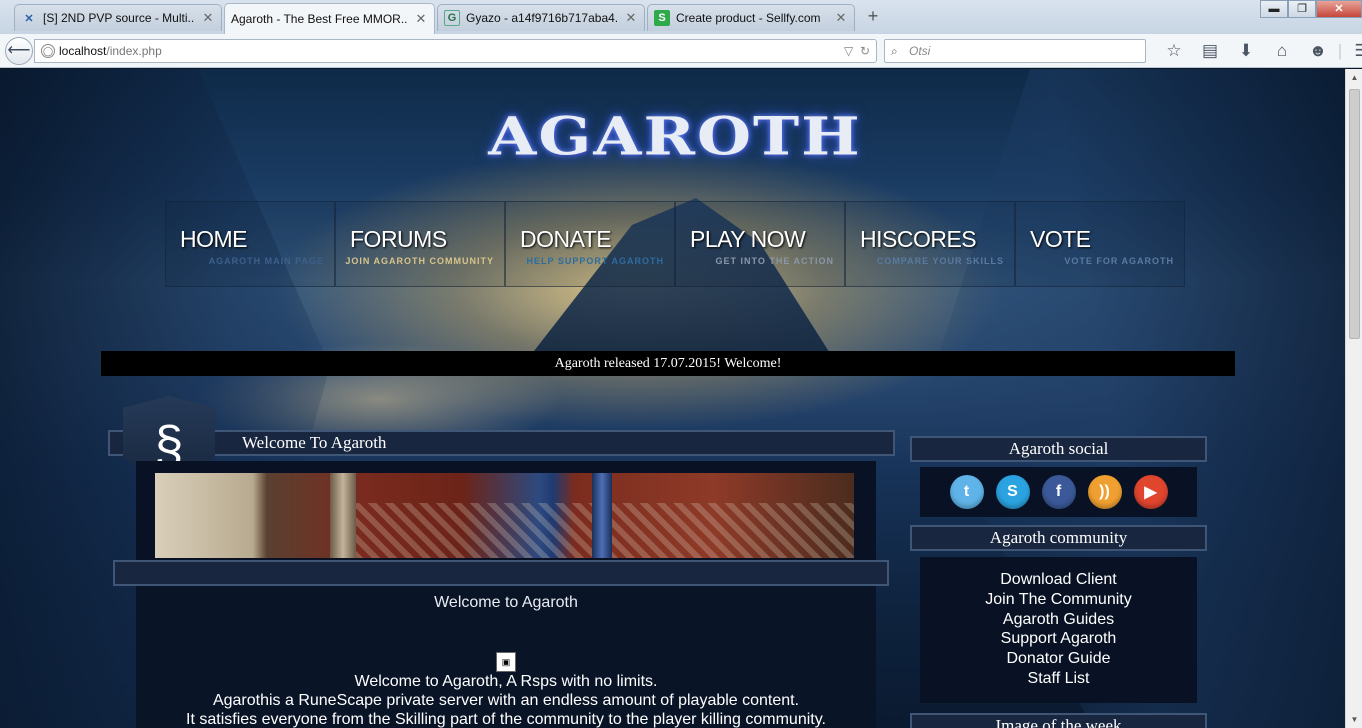 Image resolution: width=1362 pixels, height=728 pixels. I want to click on home-icon: ⌂, so click(1282, 51).